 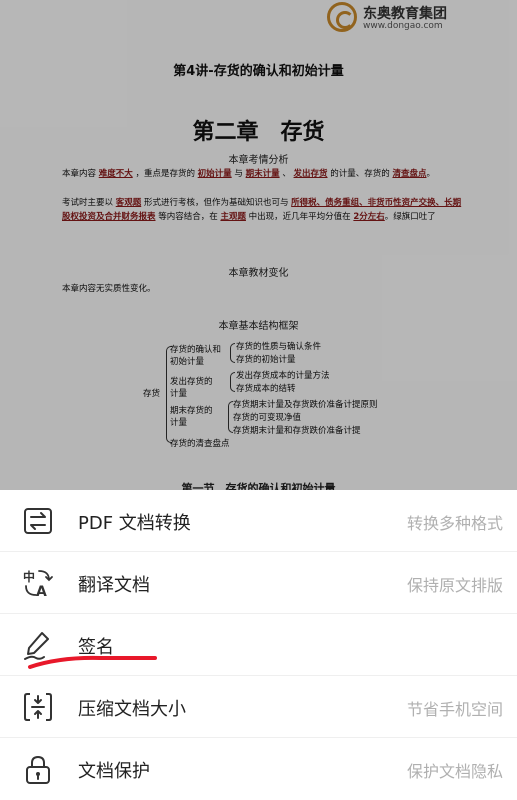 What do you see at coordinates (258, 769) in the screenshot?
I see `menu-item-protect: 文档保护 保护文档隐私` at bounding box center [258, 769].